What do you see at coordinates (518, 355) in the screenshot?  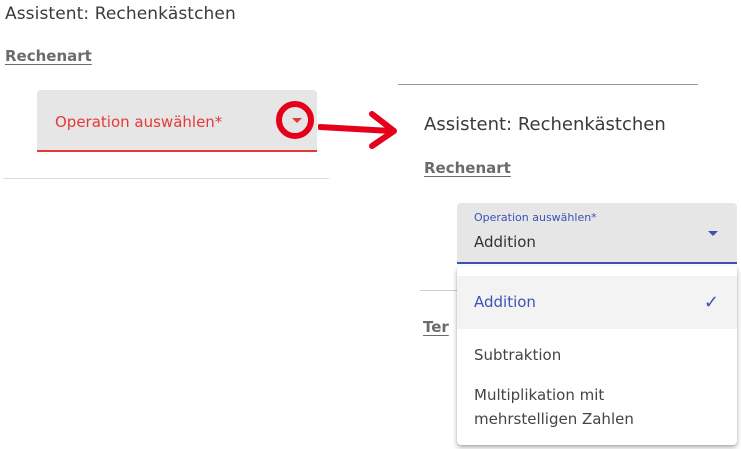 I see `option-label: Subtraktion` at bounding box center [518, 355].